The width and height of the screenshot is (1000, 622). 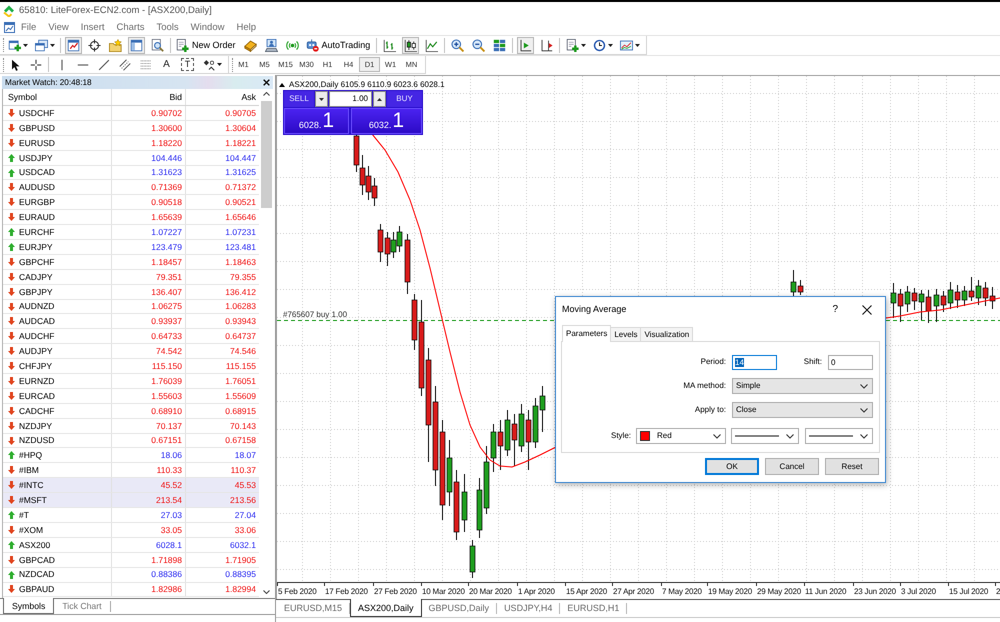 I want to click on scroll-down-icon, so click(x=266, y=592).